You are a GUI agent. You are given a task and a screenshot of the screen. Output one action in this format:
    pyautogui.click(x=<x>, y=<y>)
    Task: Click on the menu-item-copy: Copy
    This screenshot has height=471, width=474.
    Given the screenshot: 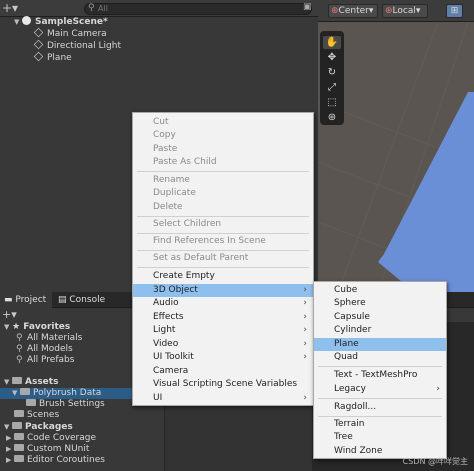 What is the action you would take?
    pyautogui.click(x=223, y=135)
    